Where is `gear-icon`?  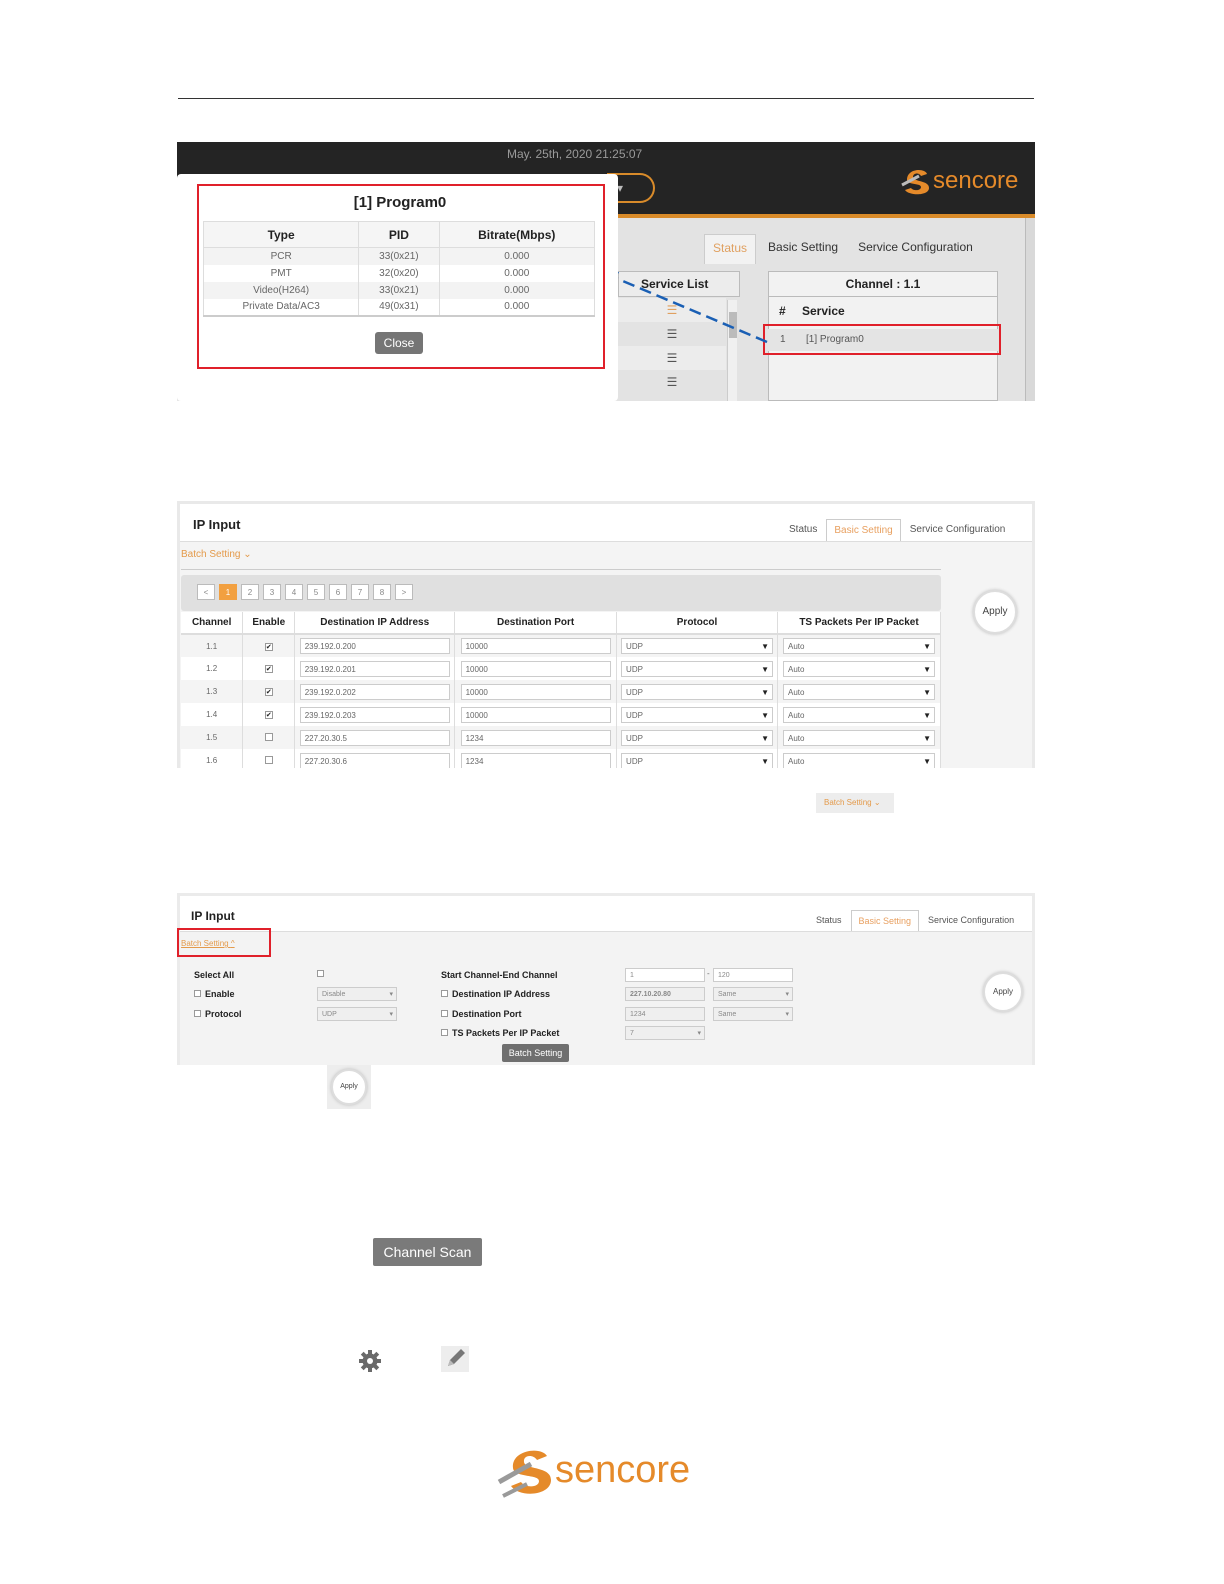 gear-icon is located at coordinates (370, 1361).